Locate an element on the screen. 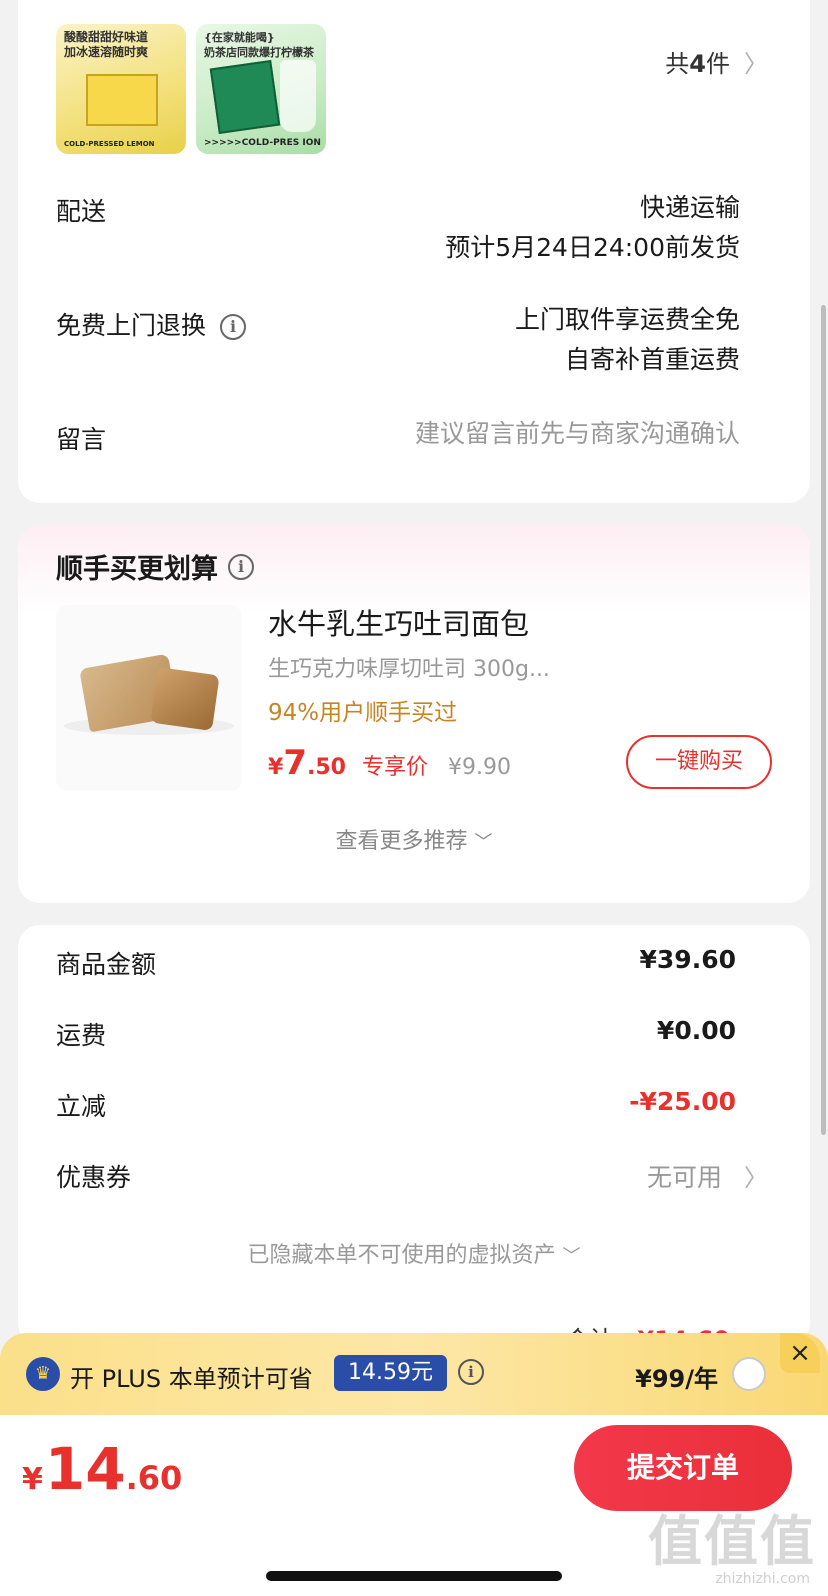 This screenshot has height=1596, width=828. product-thumbnail-lemon: 酸酸甜甜好味道 加冰速溶随时爽 COLD-PRESSED LEMON is located at coordinates (121, 89).